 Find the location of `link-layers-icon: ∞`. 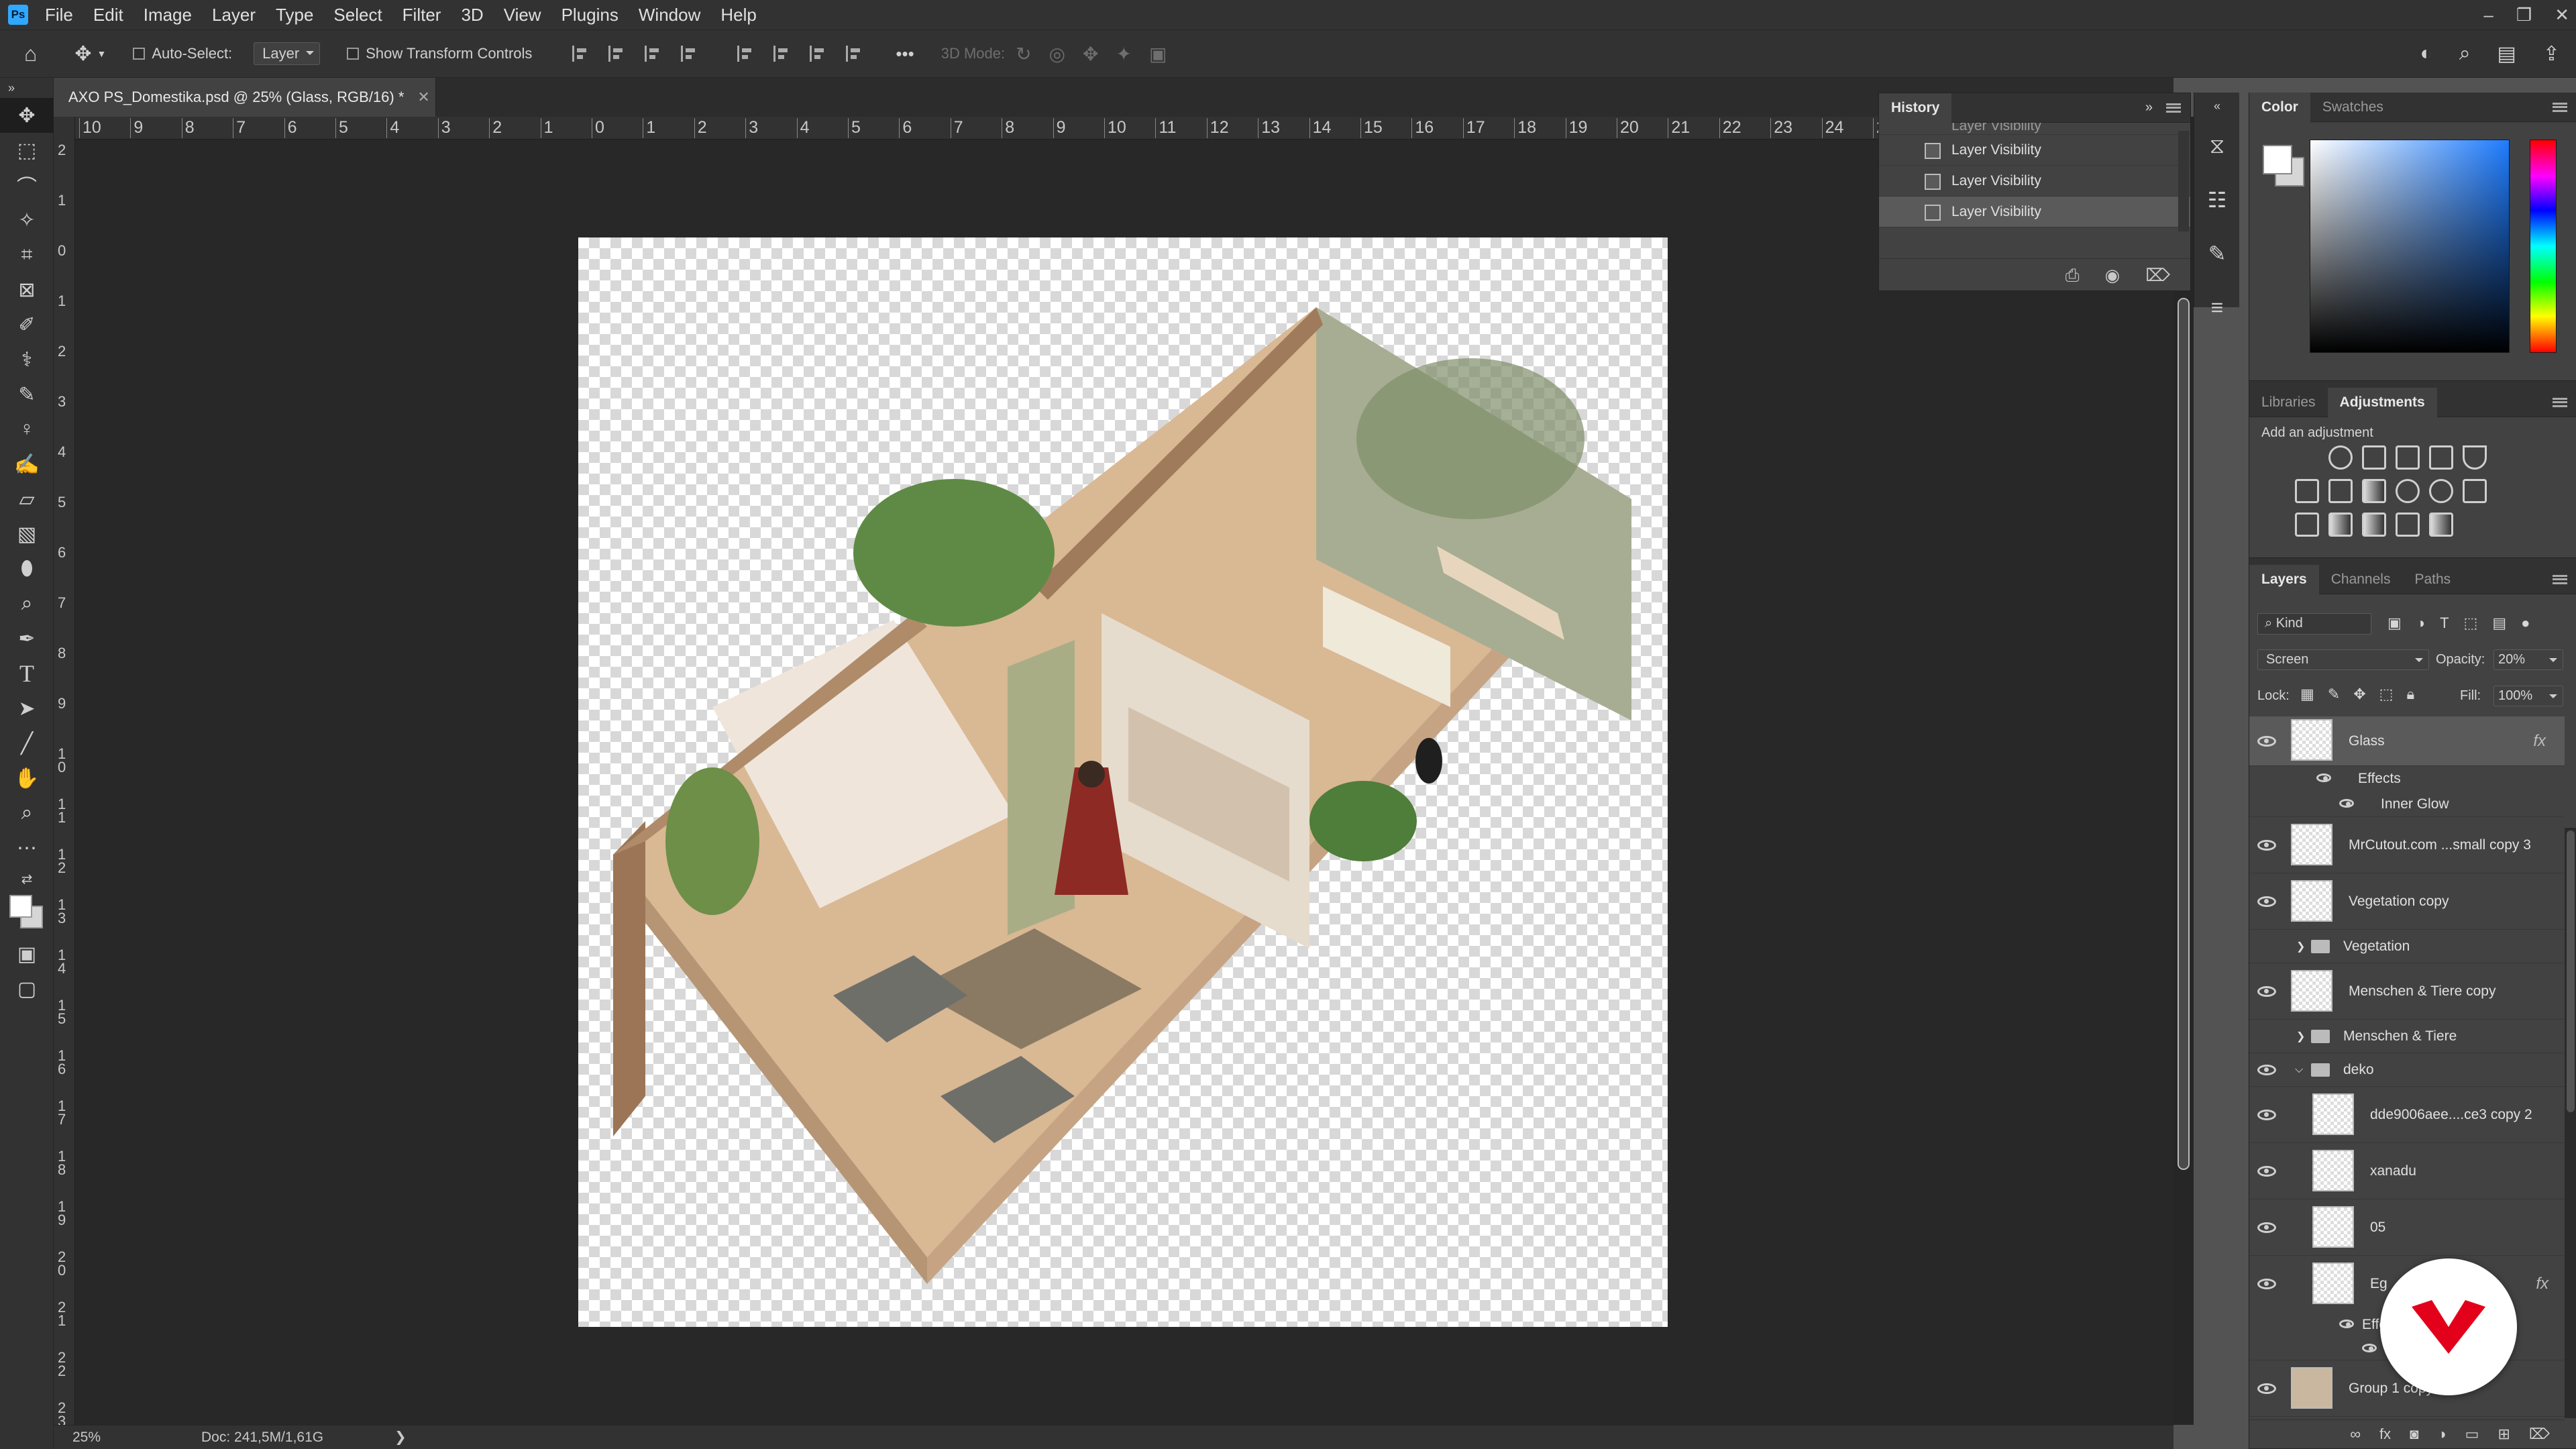

link-layers-icon: ∞ is located at coordinates (2355, 1434).